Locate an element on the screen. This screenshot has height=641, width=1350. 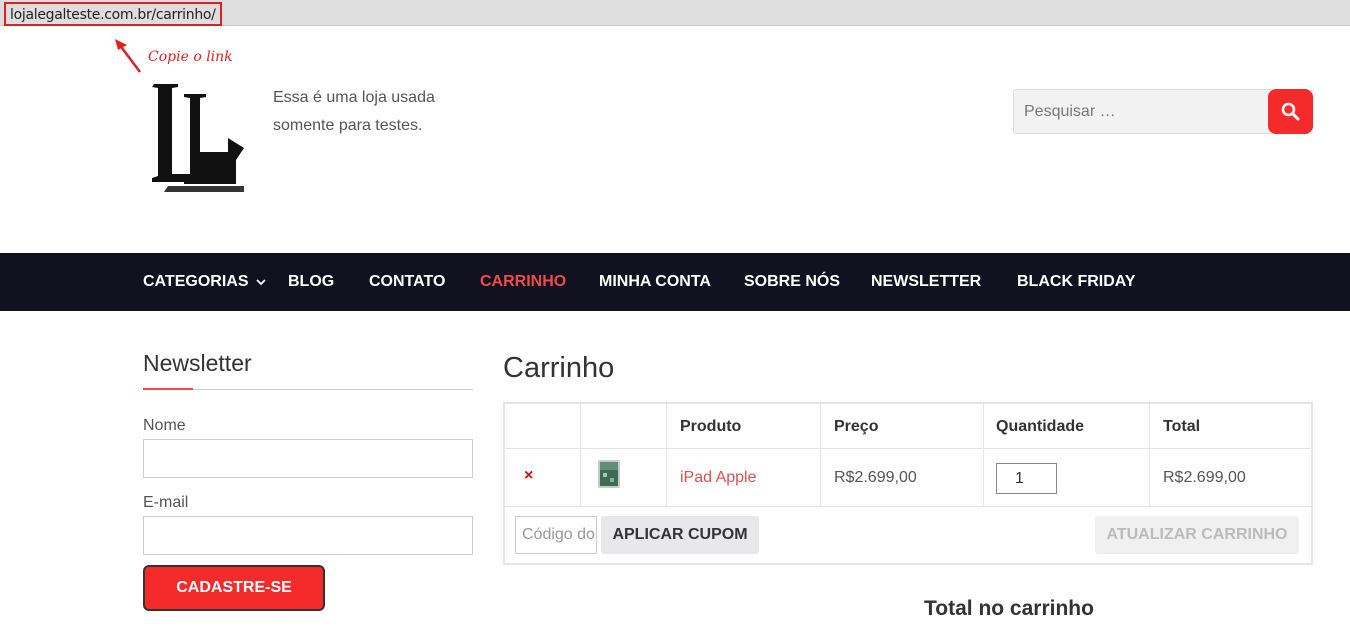
annotation-arrow-icon is located at coordinates (128, 56).